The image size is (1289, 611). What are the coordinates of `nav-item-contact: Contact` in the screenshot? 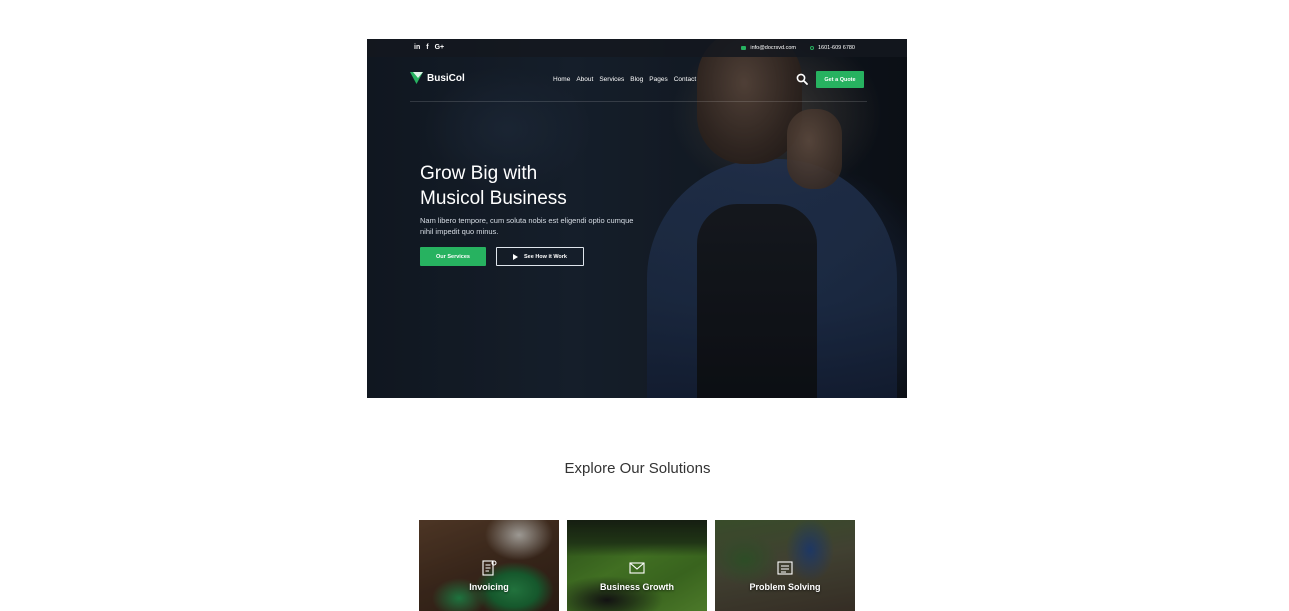 It's located at (685, 80).